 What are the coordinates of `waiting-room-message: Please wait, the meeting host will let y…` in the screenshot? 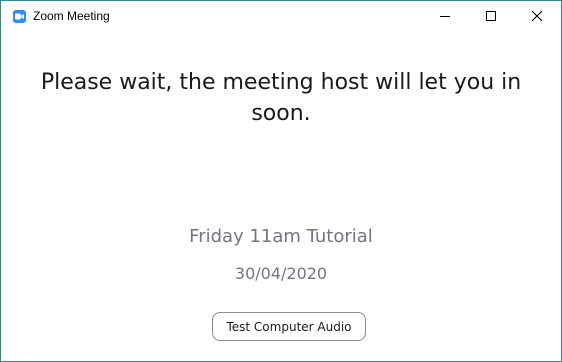 It's located at (281, 98).